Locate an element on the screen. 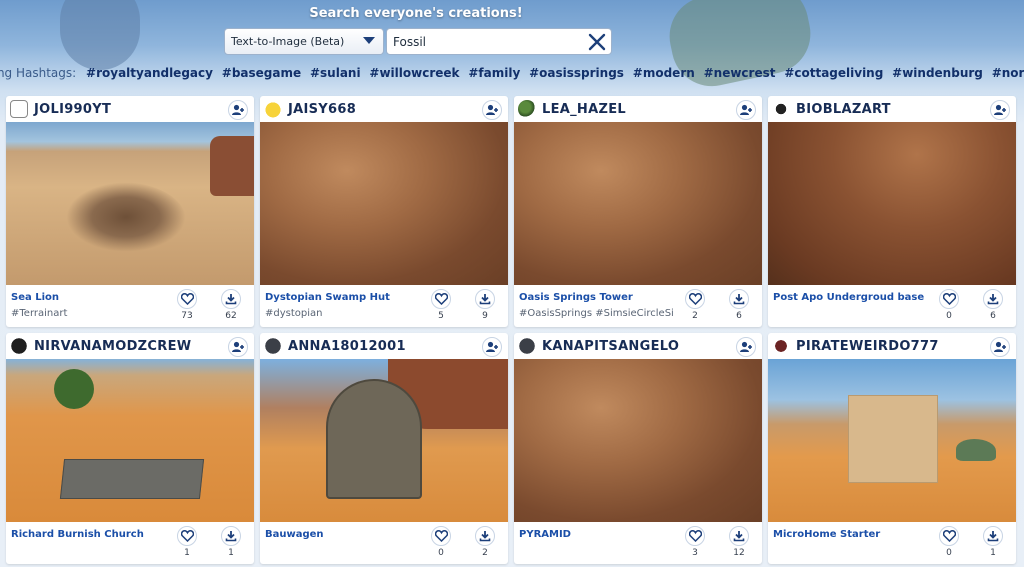 The width and height of the screenshot is (1024, 567). creation-card: JAISY668 Dystopian Swamp Hut #dystopian is located at coordinates (384, 211).